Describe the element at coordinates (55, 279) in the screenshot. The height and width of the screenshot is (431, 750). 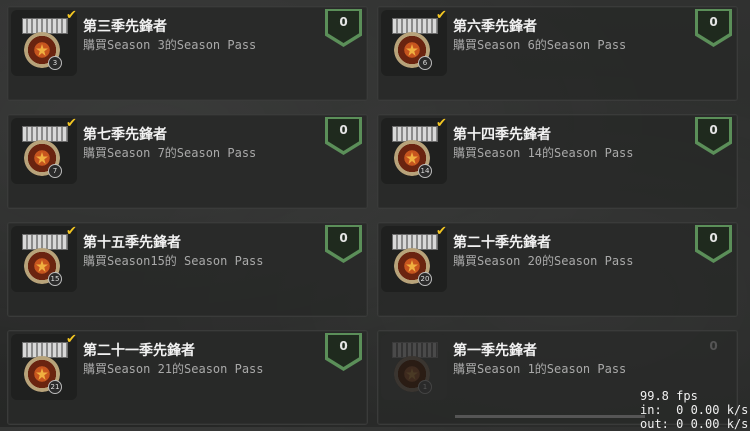
I see `medal-number: 15` at that location.